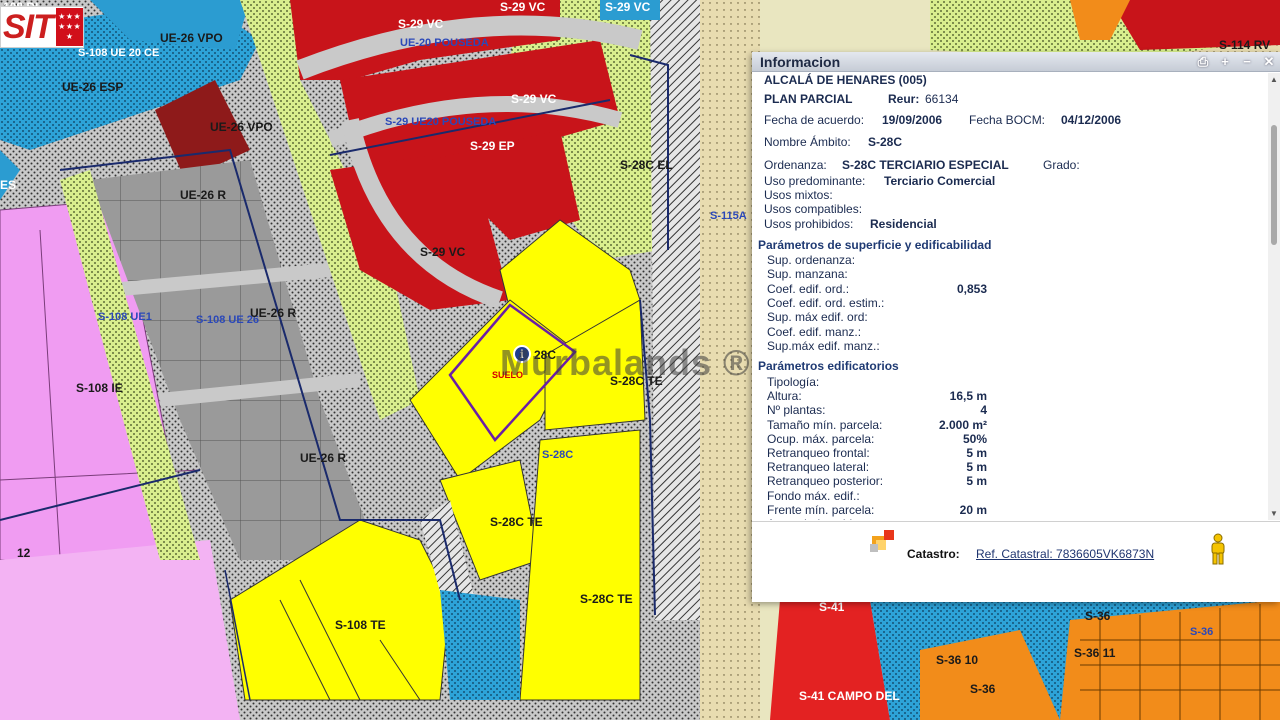  I want to click on fecha-bocm-value: 04/12/2006, so click(1091, 120).